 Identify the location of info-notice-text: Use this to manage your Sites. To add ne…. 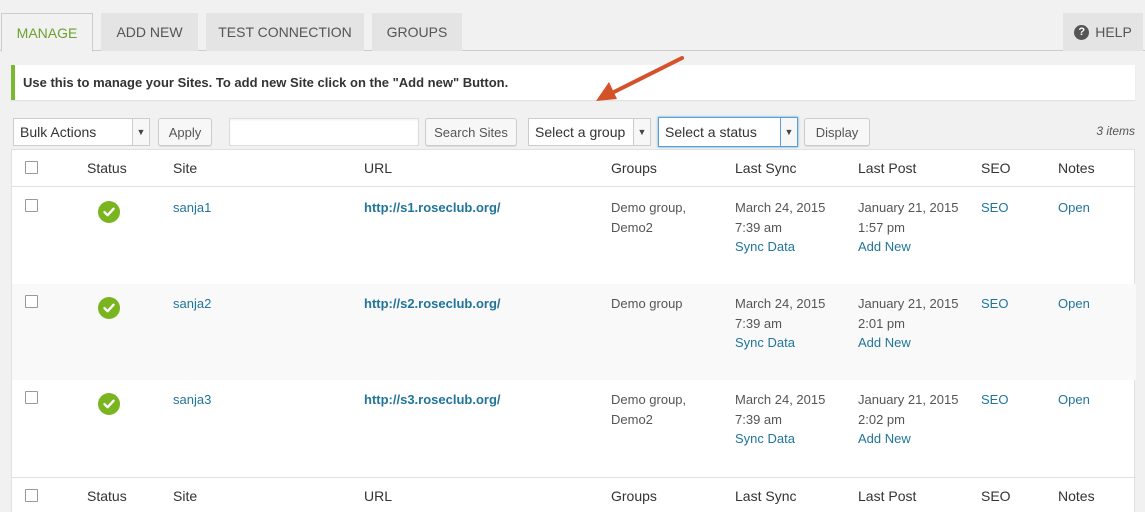
(266, 82).